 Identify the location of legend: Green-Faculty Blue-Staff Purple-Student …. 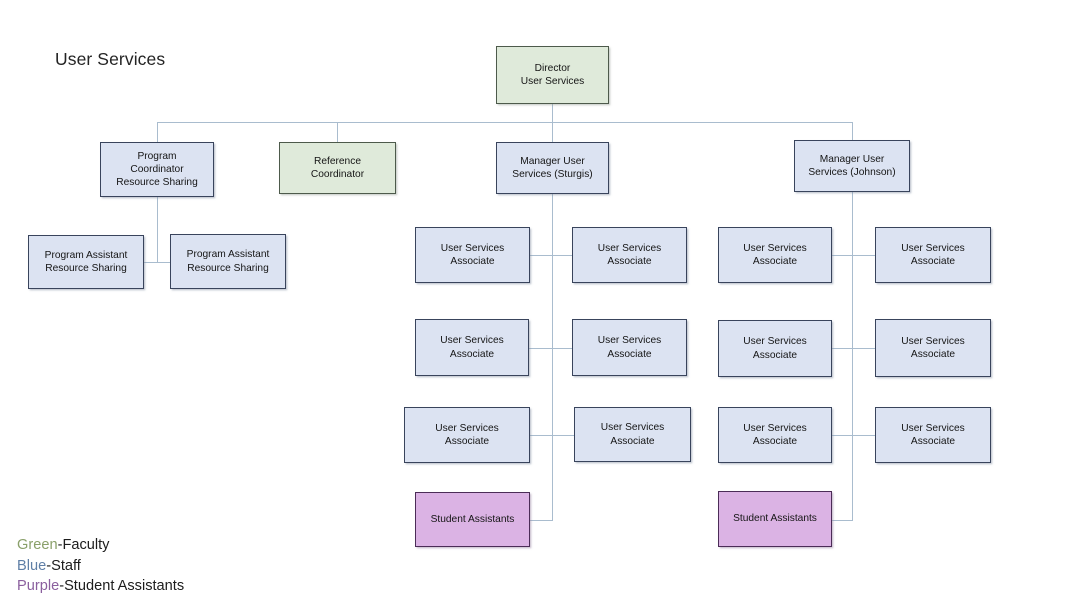
(100, 566).